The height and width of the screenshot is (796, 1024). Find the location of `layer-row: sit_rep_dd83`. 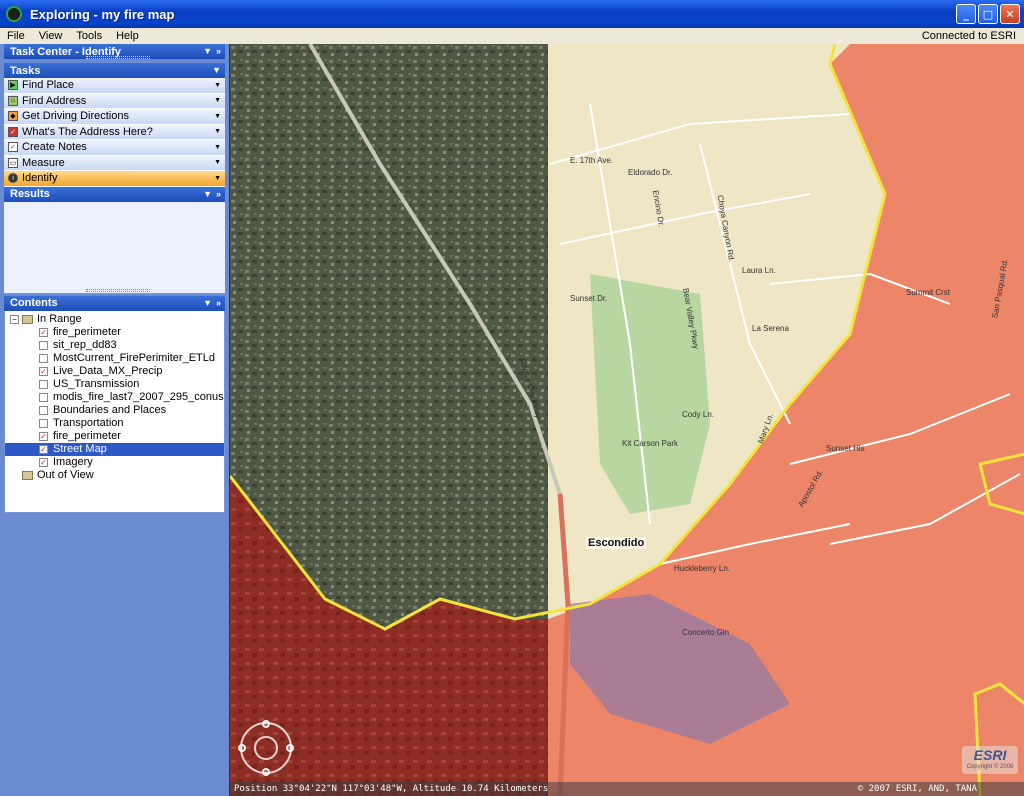

layer-row: sit_rep_dd83 is located at coordinates (114, 345).